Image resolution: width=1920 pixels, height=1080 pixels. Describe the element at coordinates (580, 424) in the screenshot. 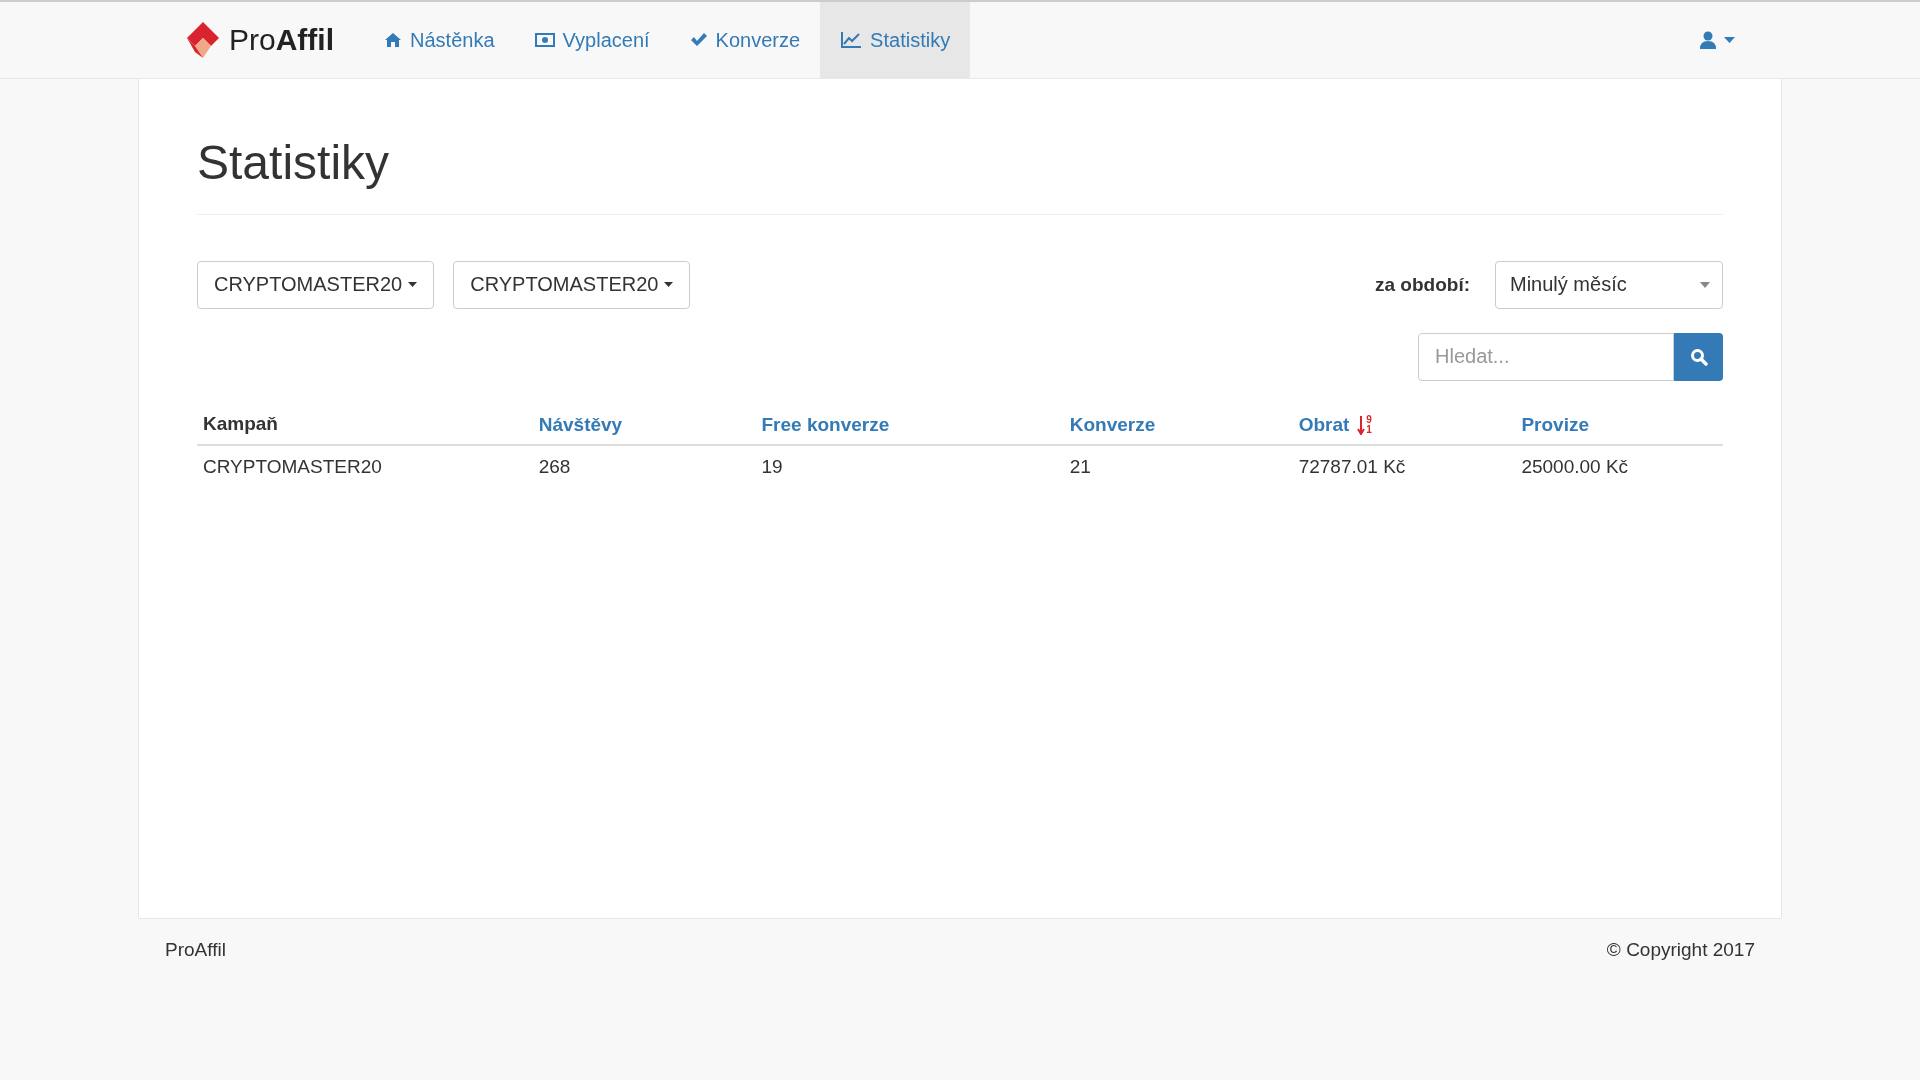

I see `column-sort-link: Návštěvy` at that location.